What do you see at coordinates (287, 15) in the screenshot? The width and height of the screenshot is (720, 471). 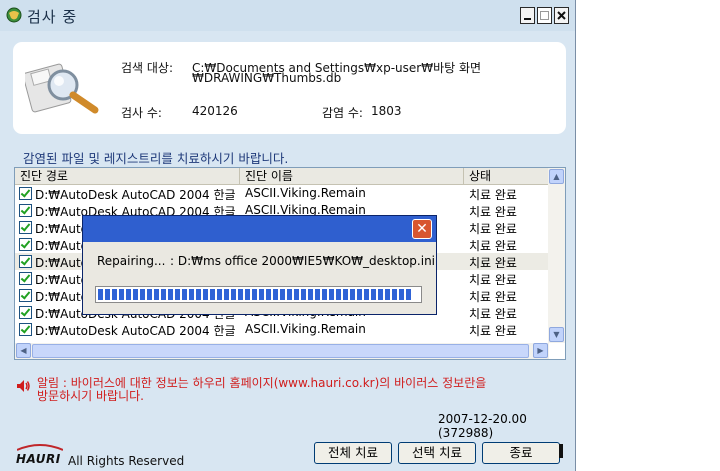 I see `title-bar: 검사 중` at bounding box center [287, 15].